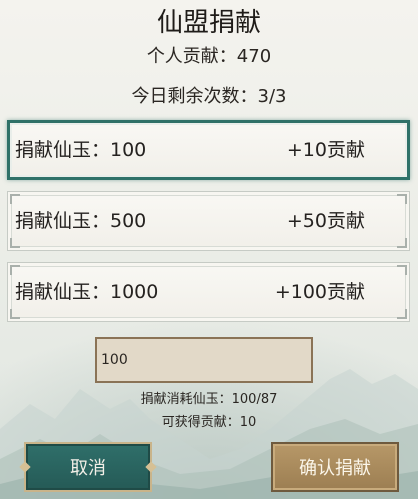 This screenshot has width=418, height=499. I want to click on donation-cost-text: 捐献消耗仙玉：100/87, so click(209, 399).